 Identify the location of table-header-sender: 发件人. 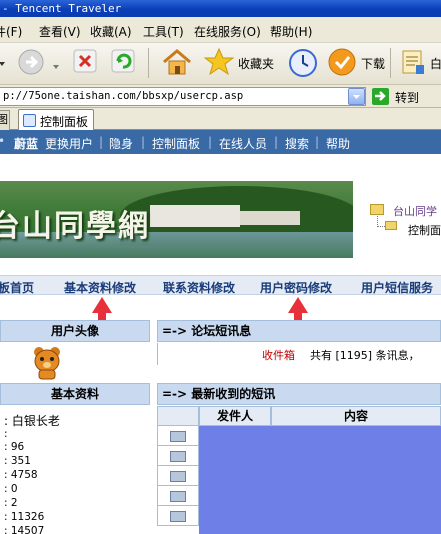
(235, 416).